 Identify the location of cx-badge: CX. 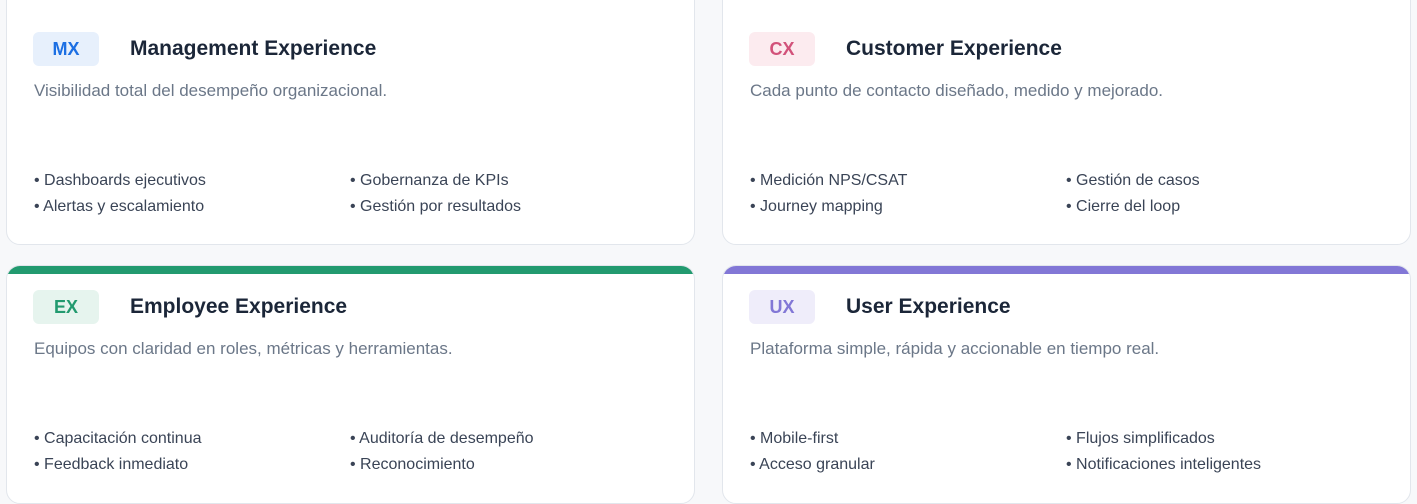
(782, 49).